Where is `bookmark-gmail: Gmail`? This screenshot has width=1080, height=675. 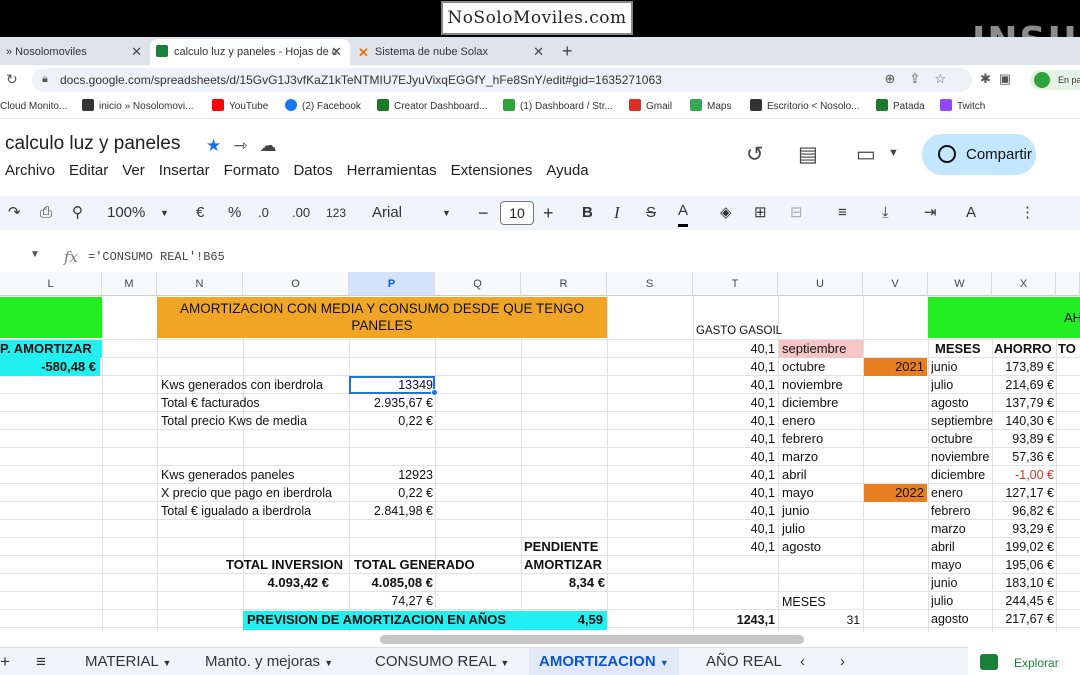 bookmark-gmail: Gmail is located at coordinates (650, 107).